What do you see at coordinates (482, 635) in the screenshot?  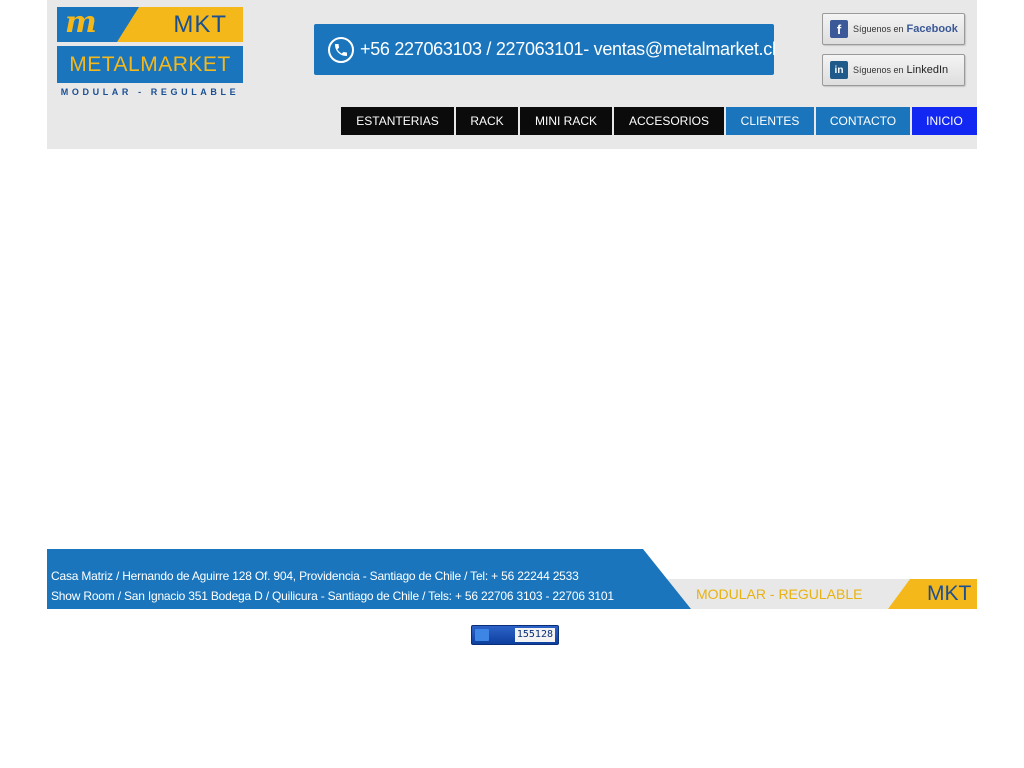 I see `counter-icon` at bounding box center [482, 635].